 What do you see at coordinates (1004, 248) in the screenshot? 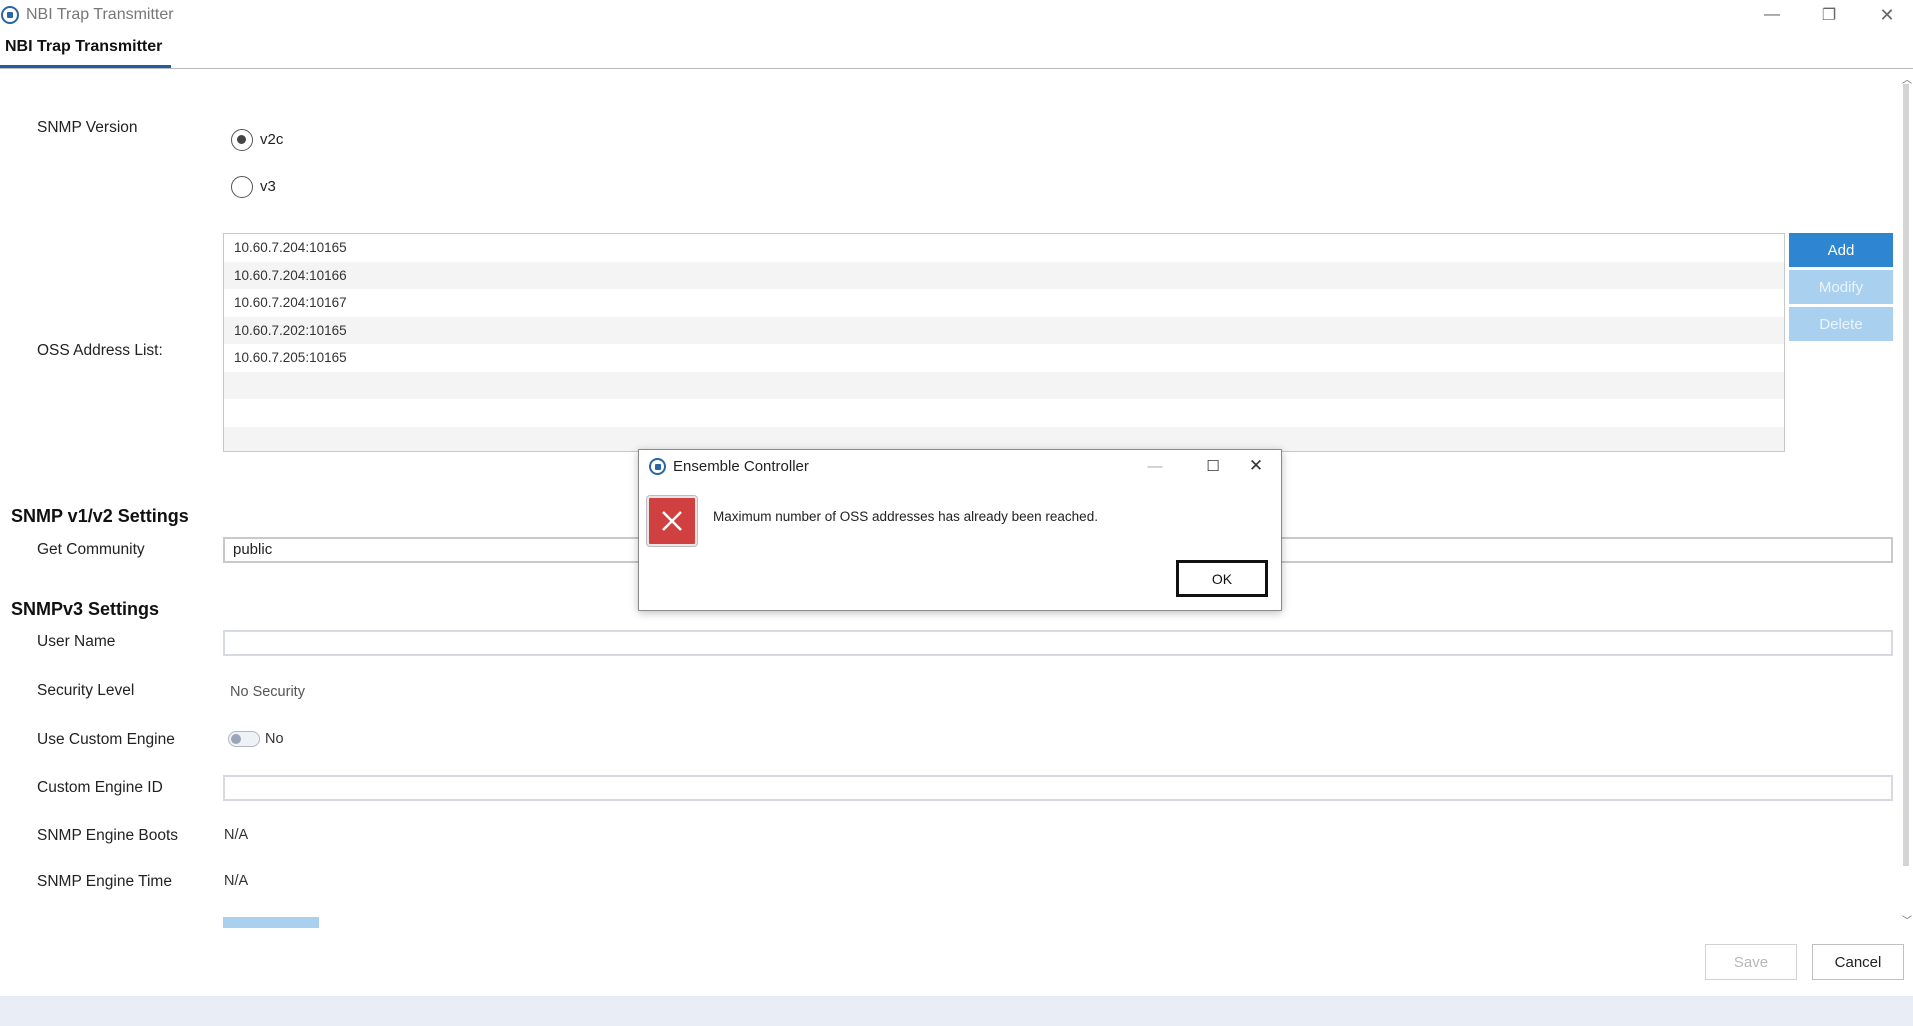
I see `list-item: 10.60.7.204:10165` at bounding box center [1004, 248].